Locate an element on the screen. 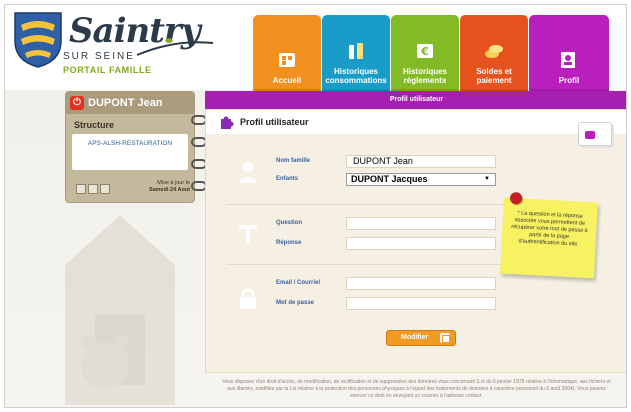  panel-title-row: Profil utilisateur is located at coordinates (416, 122).